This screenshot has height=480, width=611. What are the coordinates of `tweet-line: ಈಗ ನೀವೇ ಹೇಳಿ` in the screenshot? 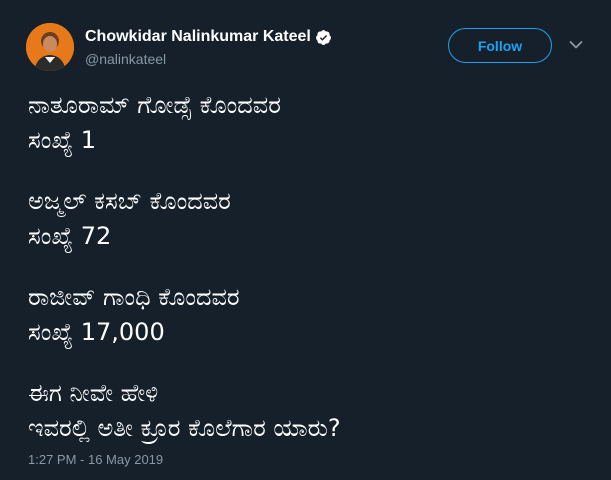 It's located at (93, 393).